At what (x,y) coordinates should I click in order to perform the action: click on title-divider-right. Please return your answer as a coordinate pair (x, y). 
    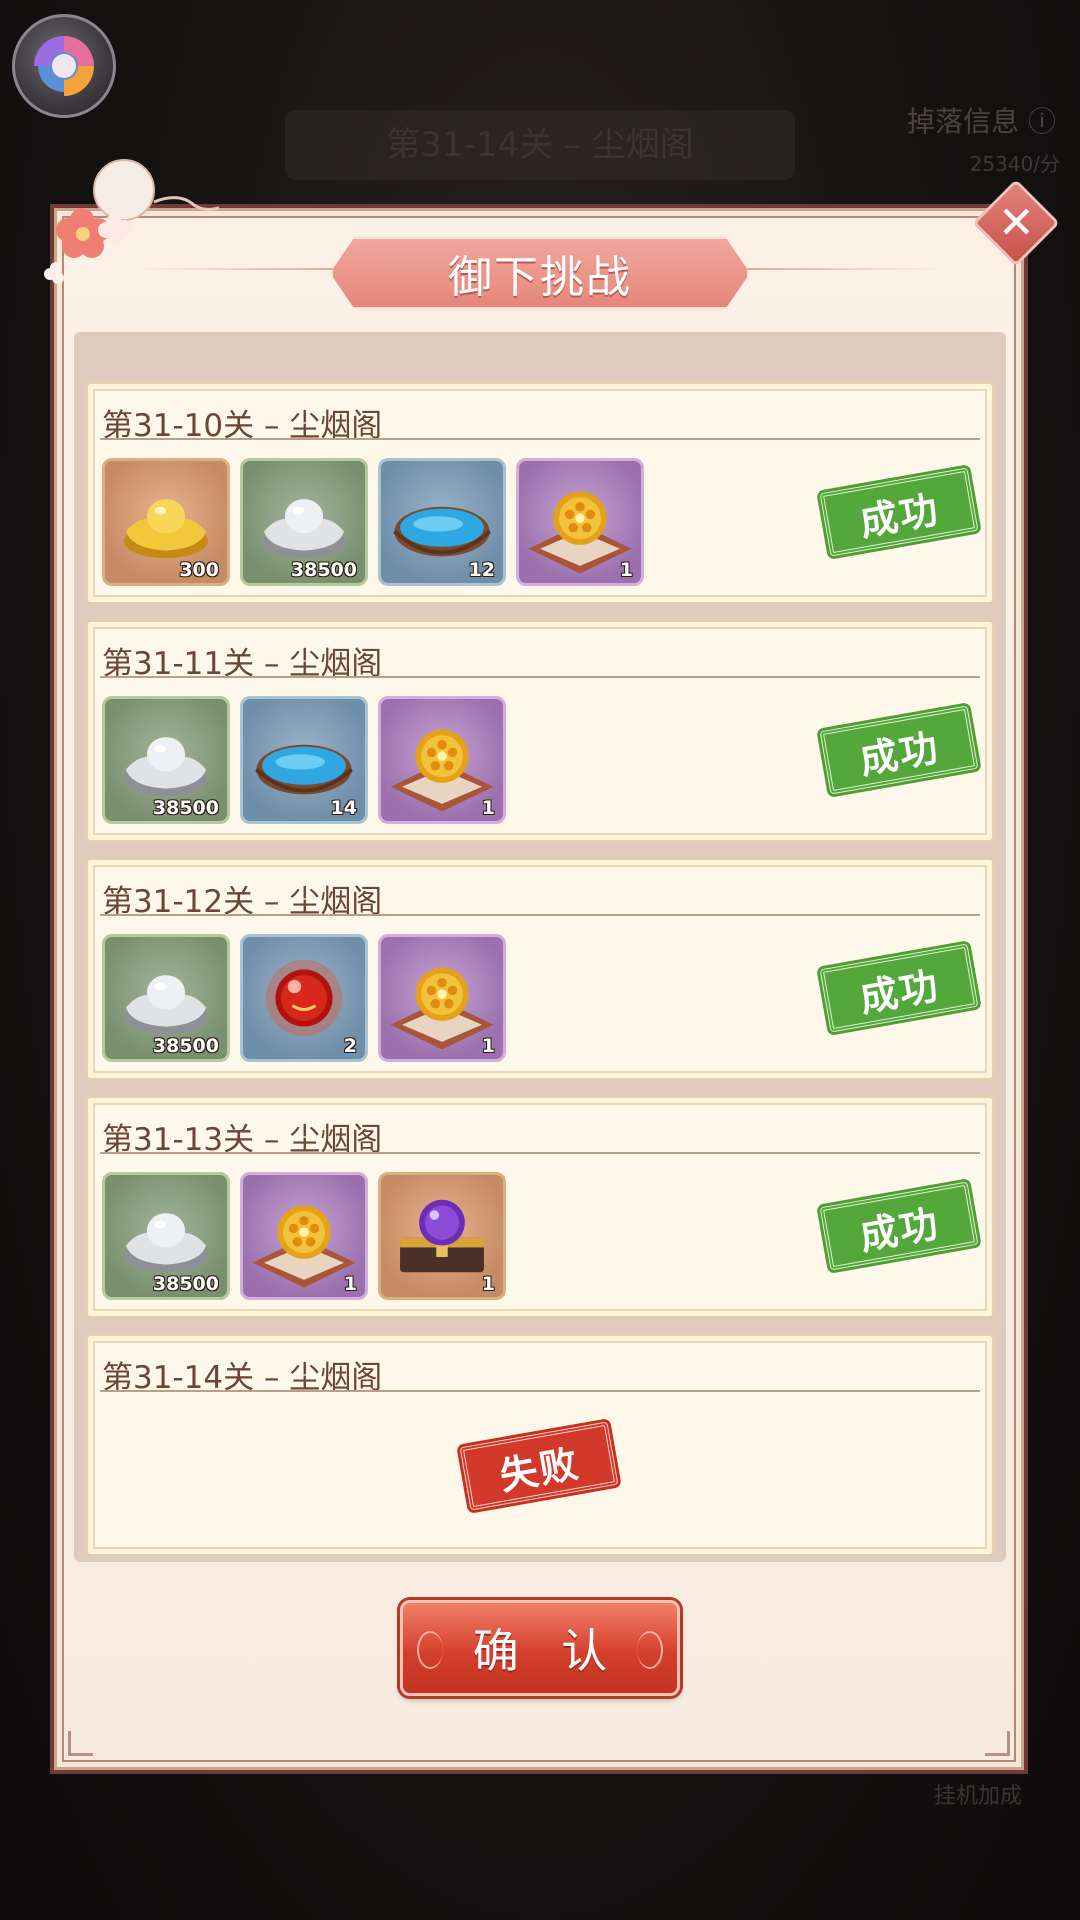
    Looking at the image, I should click on (840, 269).